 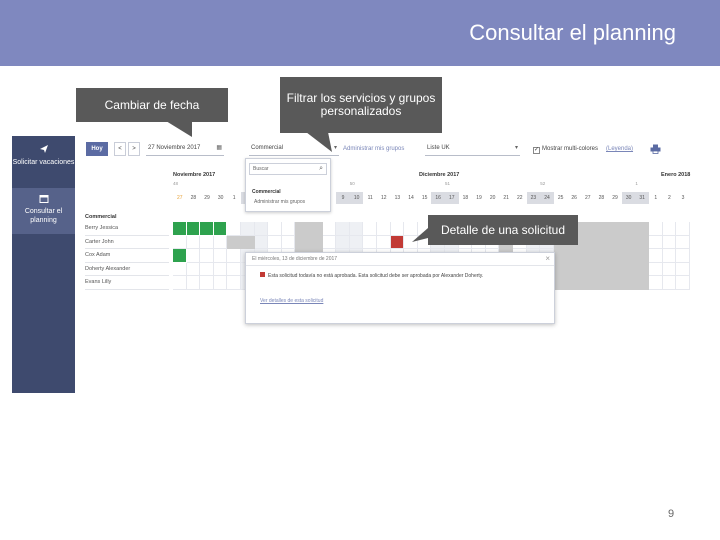 I want to click on manage-groups-link: Administrar mis grupos, so click(x=373, y=149).